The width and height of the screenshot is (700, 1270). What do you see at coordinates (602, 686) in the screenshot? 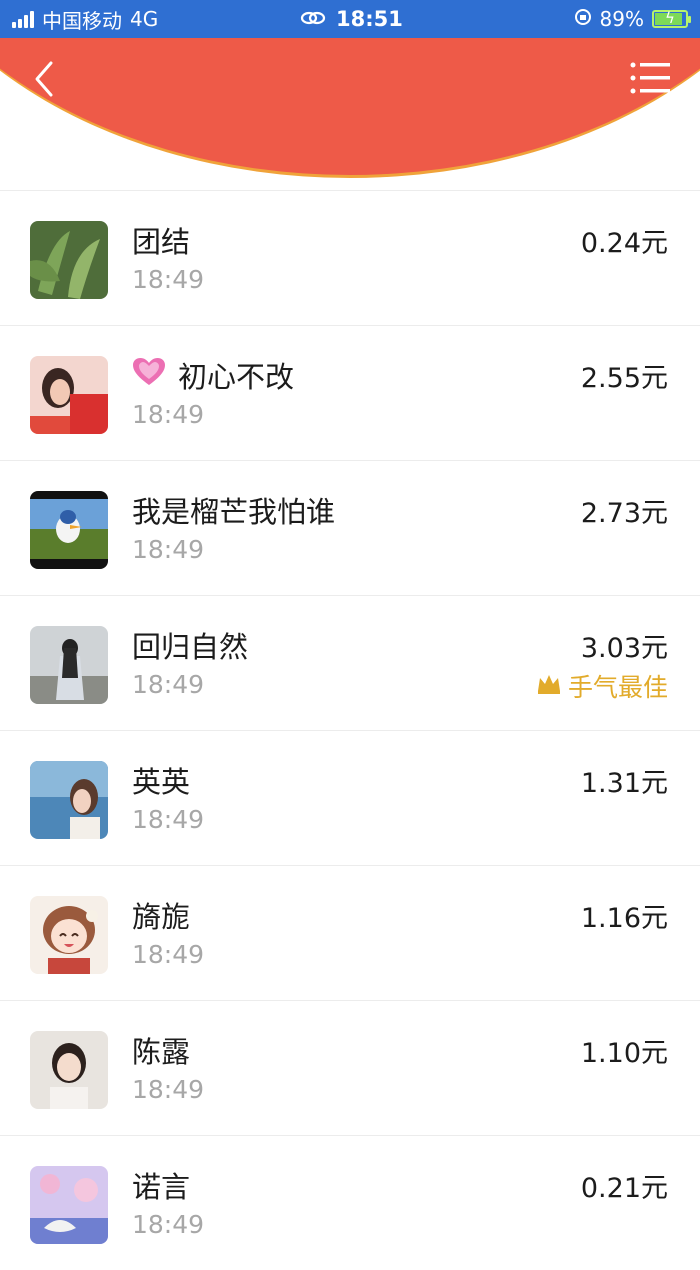
I see `best-luck-badge: 手气最佳` at bounding box center [602, 686].